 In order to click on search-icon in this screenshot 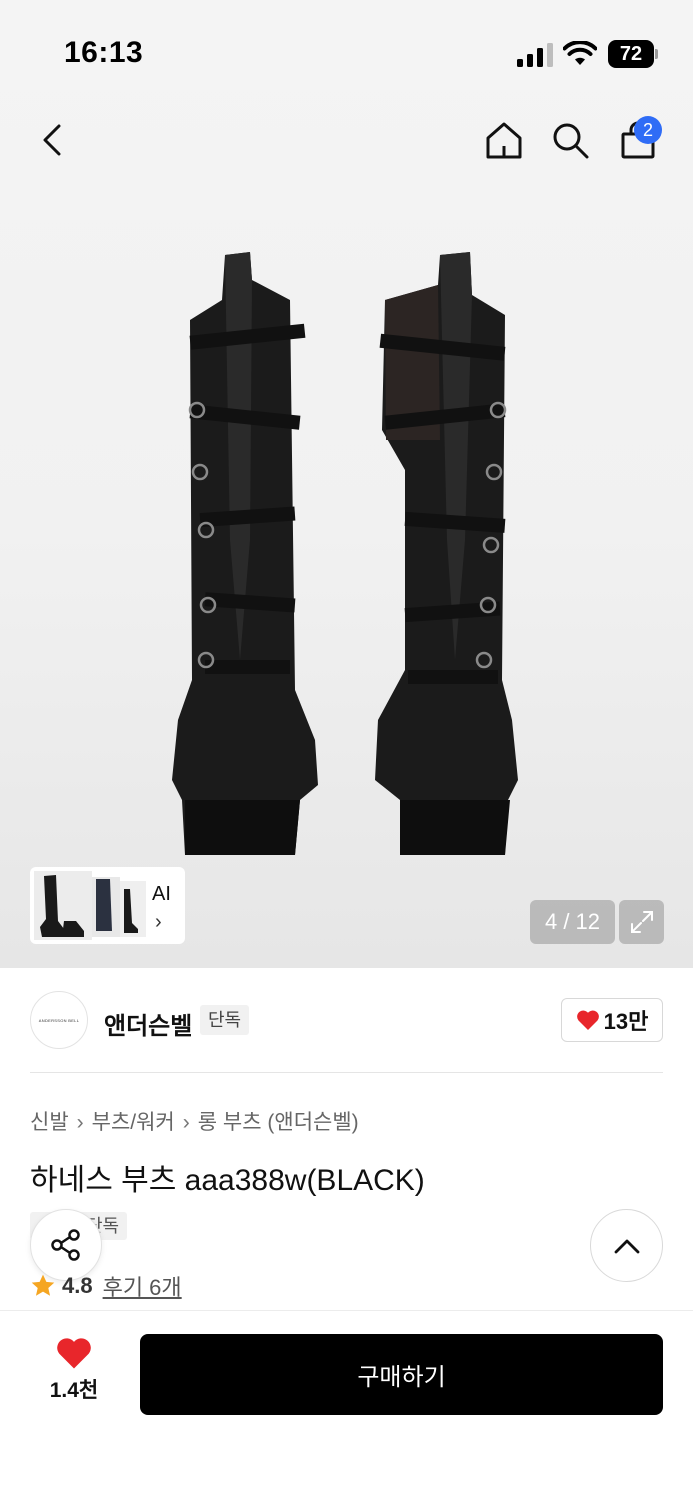, I will do `click(571, 141)`.